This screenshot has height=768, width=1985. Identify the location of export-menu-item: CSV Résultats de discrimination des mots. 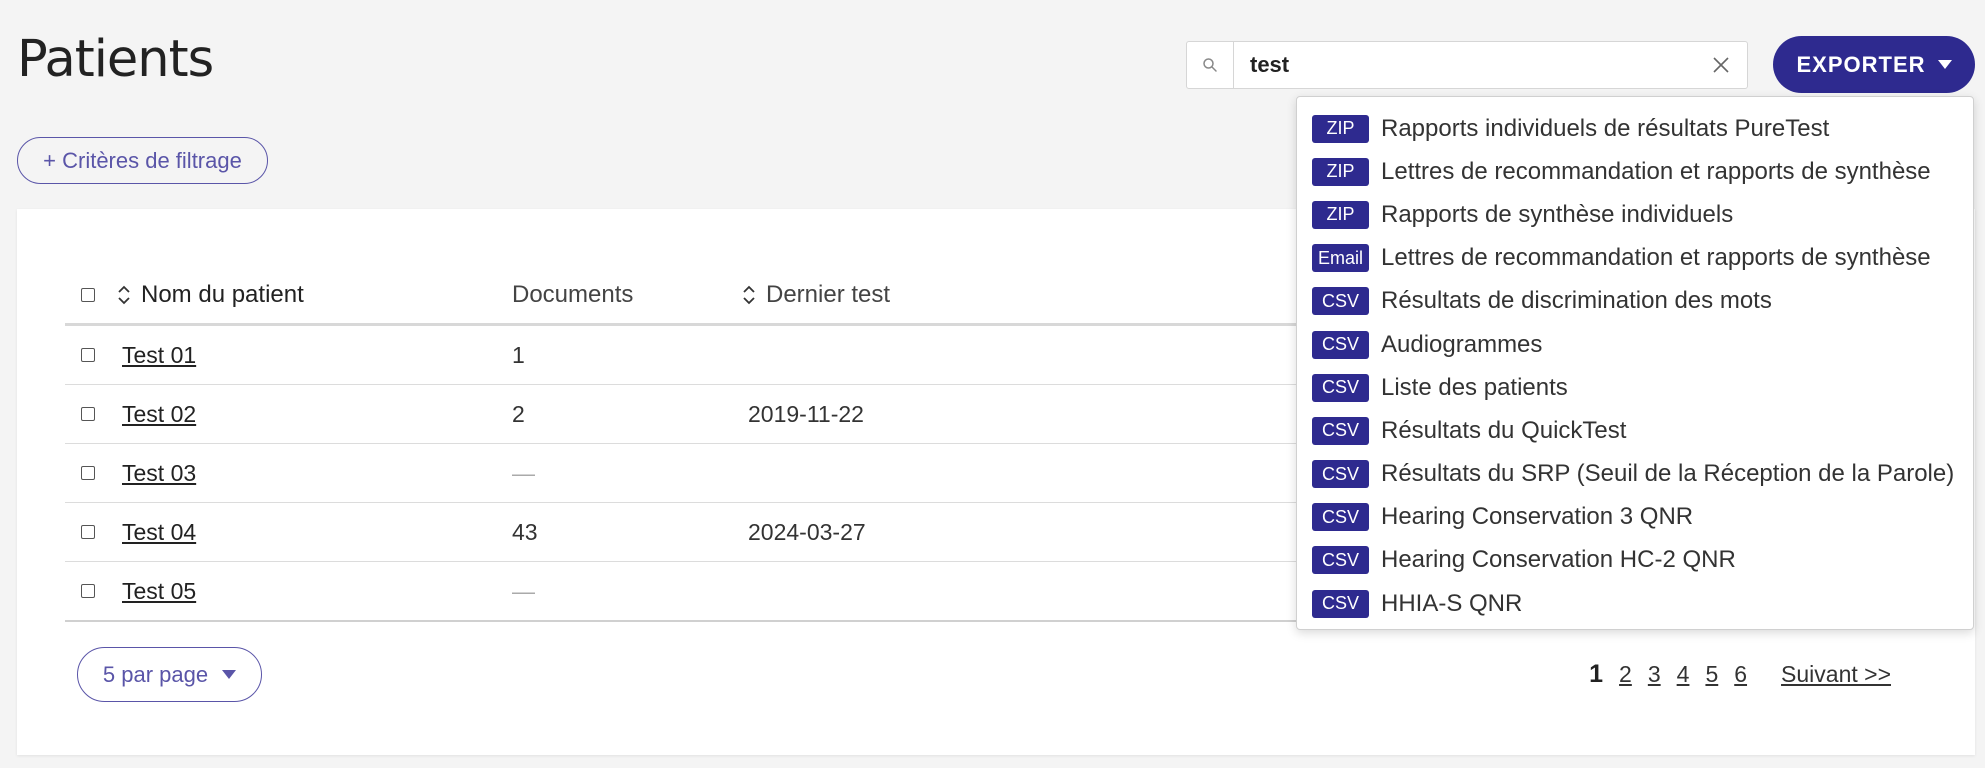
(1635, 301).